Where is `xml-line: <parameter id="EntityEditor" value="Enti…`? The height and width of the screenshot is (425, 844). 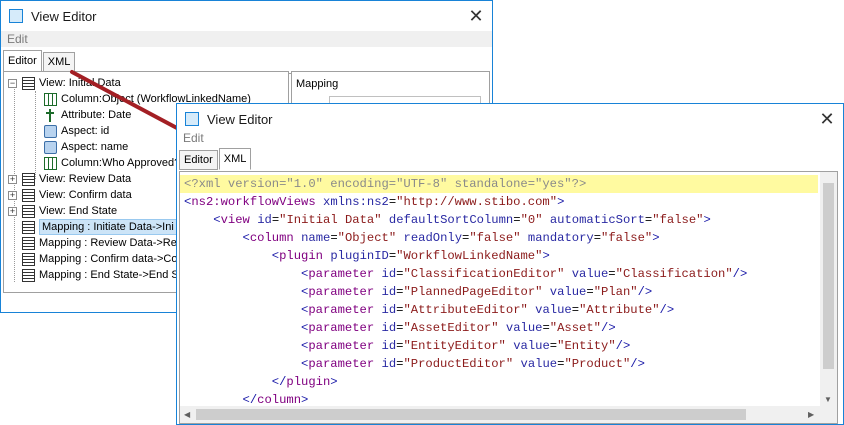 xml-line: <parameter id="EntityEditor" value="Enti… is located at coordinates (405, 346).